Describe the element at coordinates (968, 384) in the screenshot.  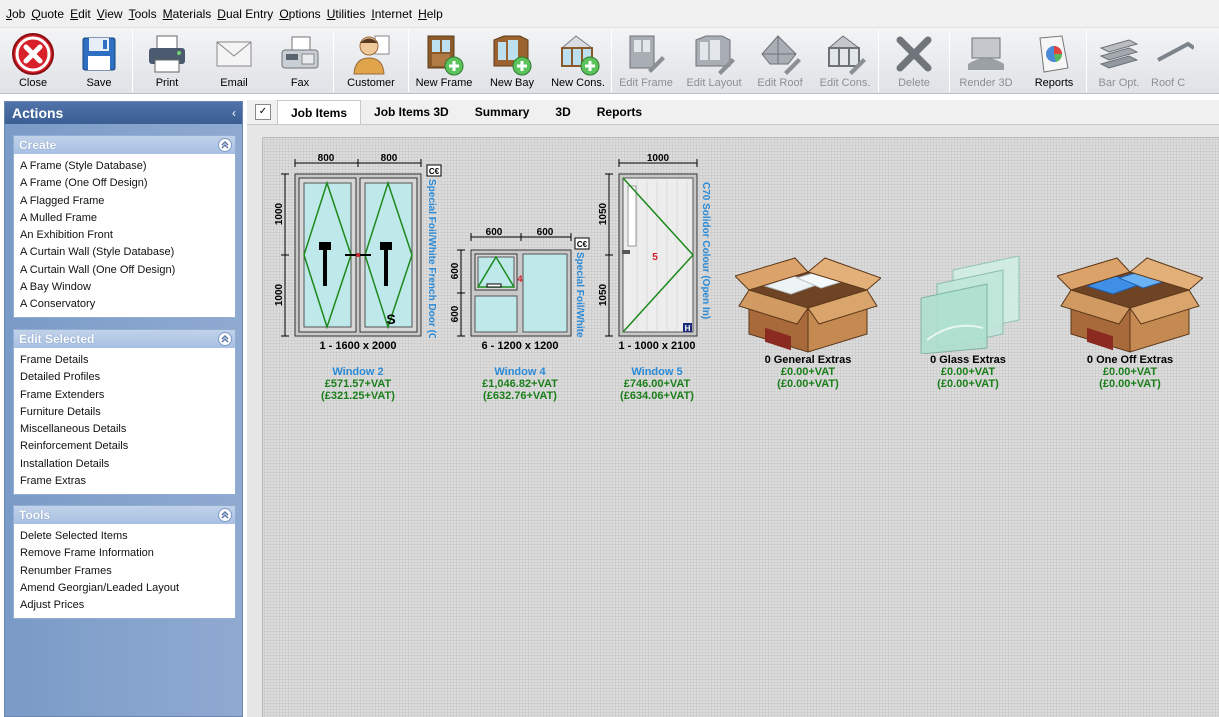
I see `extras-price-ex: (£0.00+VAT)` at that location.